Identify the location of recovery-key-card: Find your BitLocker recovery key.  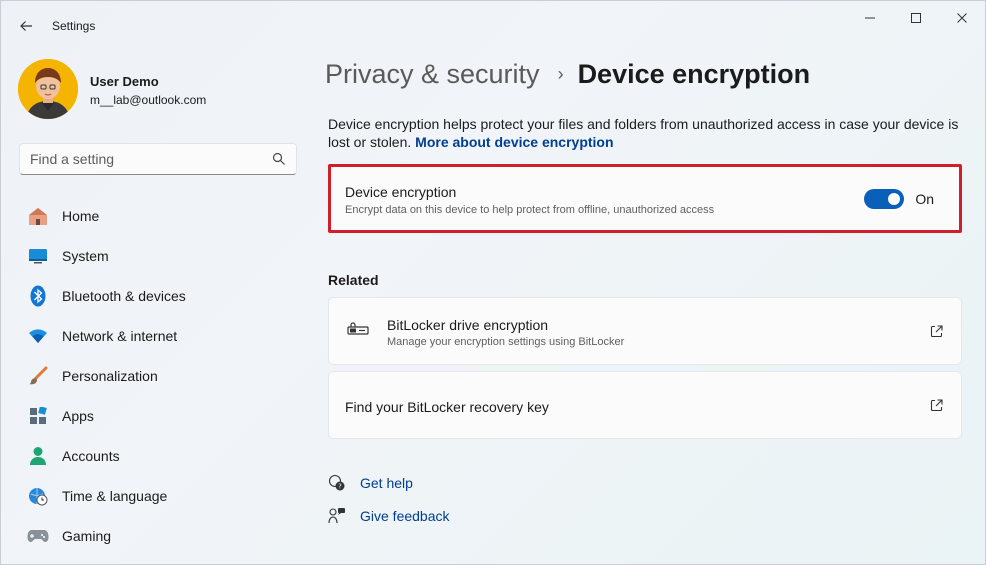
(645, 405).